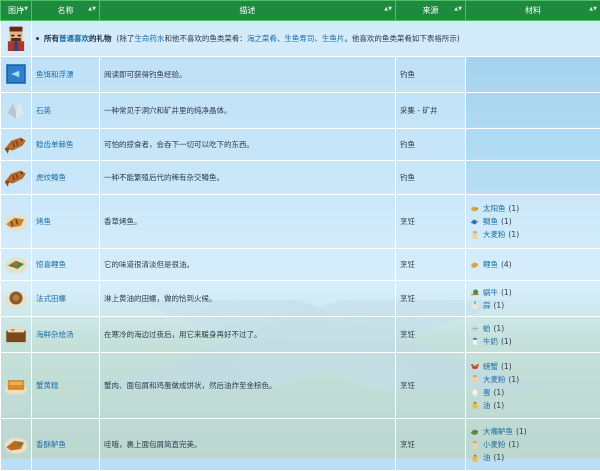 Image resolution: width=600 pixels, height=471 pixels. I want to click on carp-icon, so click(475, 265).